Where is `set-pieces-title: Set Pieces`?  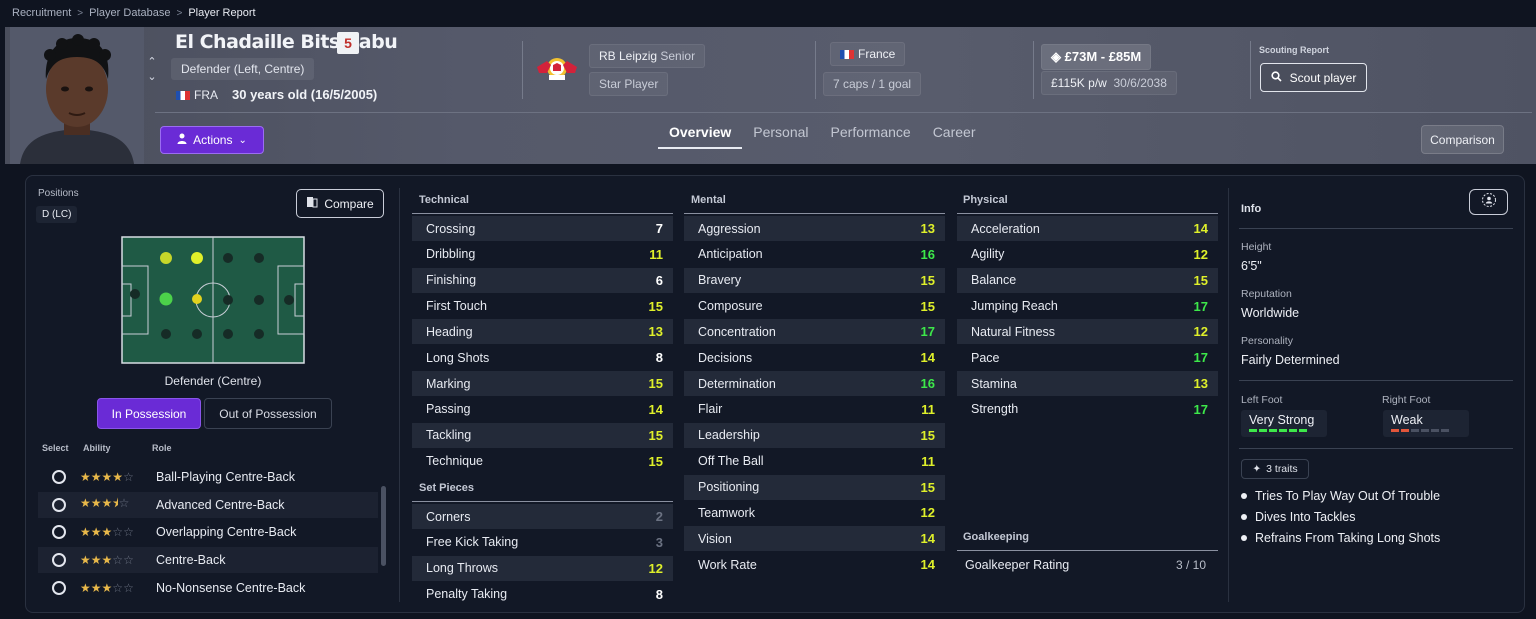 set-pieces-title: Set Pieces is located at coordinates (447, 488).